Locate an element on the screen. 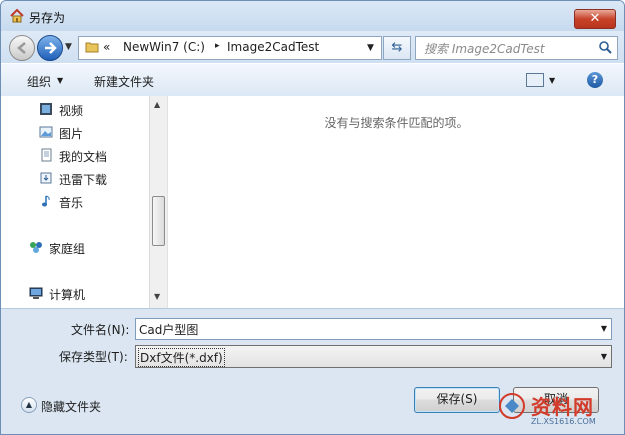 The image size is (625, 435). watermark: 资料网 ZL.XS1616.COM is located at coordinates (558, 410).